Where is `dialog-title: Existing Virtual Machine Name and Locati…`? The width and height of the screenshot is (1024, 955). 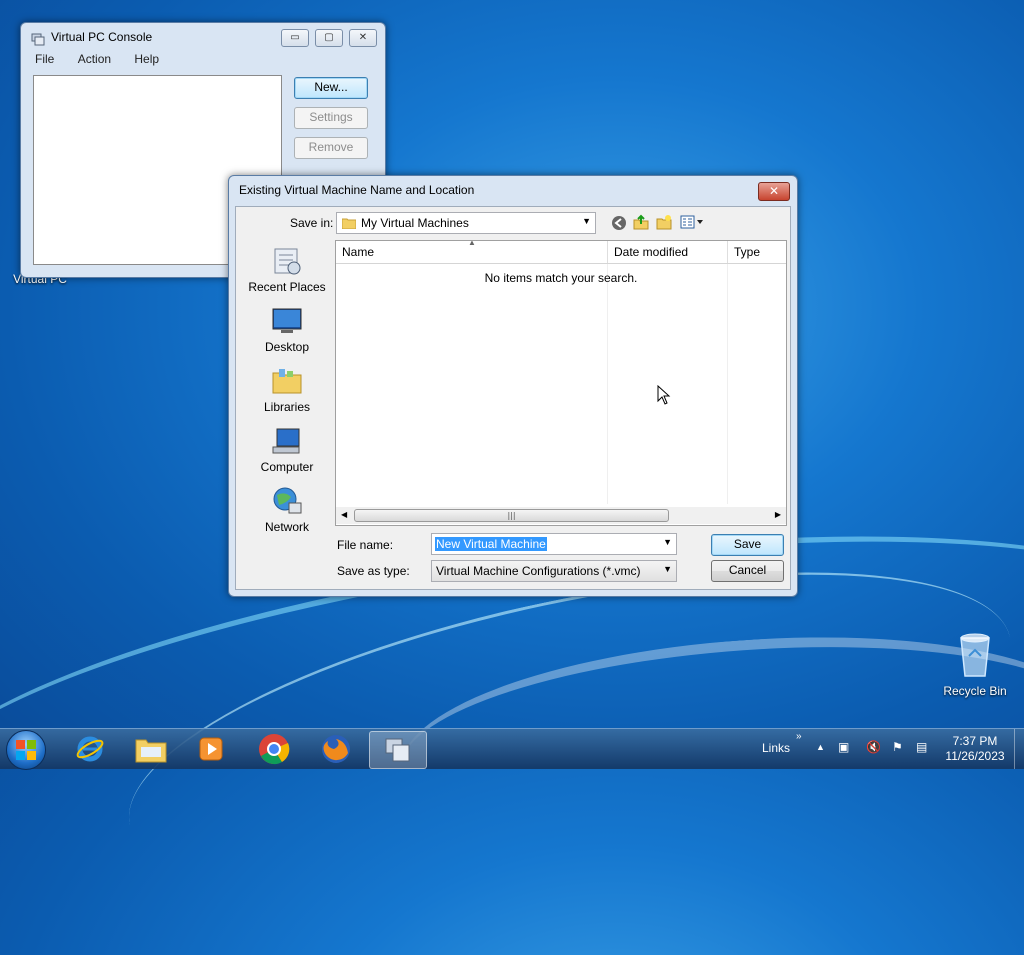
dialog-title: Existing Virtual Machine Name and Locati… is located at coordinates (357, 190).